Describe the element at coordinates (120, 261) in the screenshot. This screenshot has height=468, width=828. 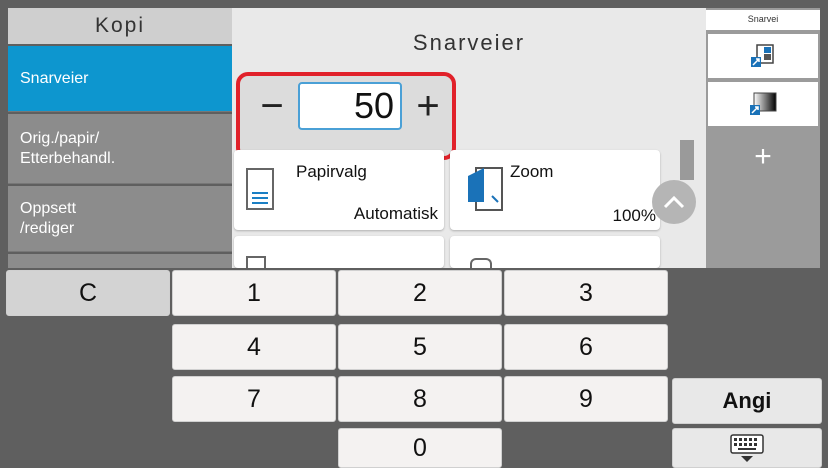
I see `sidebar-item-more` at that location.